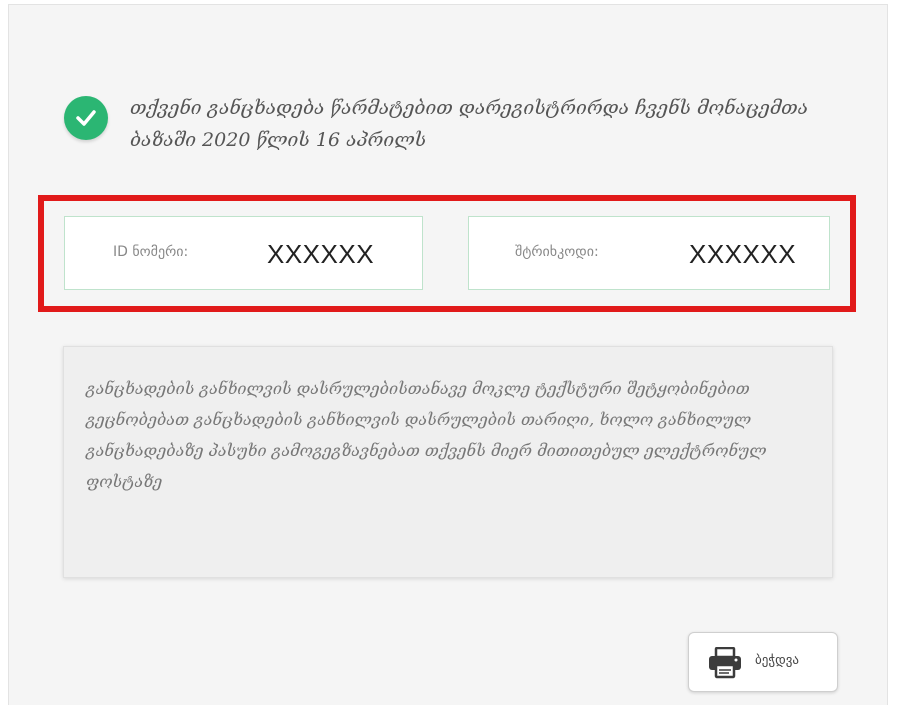 The image size is (899, 705). Describe the element at coordinates (725, 664) in the screenshot. I see `printer-icon` at that location.